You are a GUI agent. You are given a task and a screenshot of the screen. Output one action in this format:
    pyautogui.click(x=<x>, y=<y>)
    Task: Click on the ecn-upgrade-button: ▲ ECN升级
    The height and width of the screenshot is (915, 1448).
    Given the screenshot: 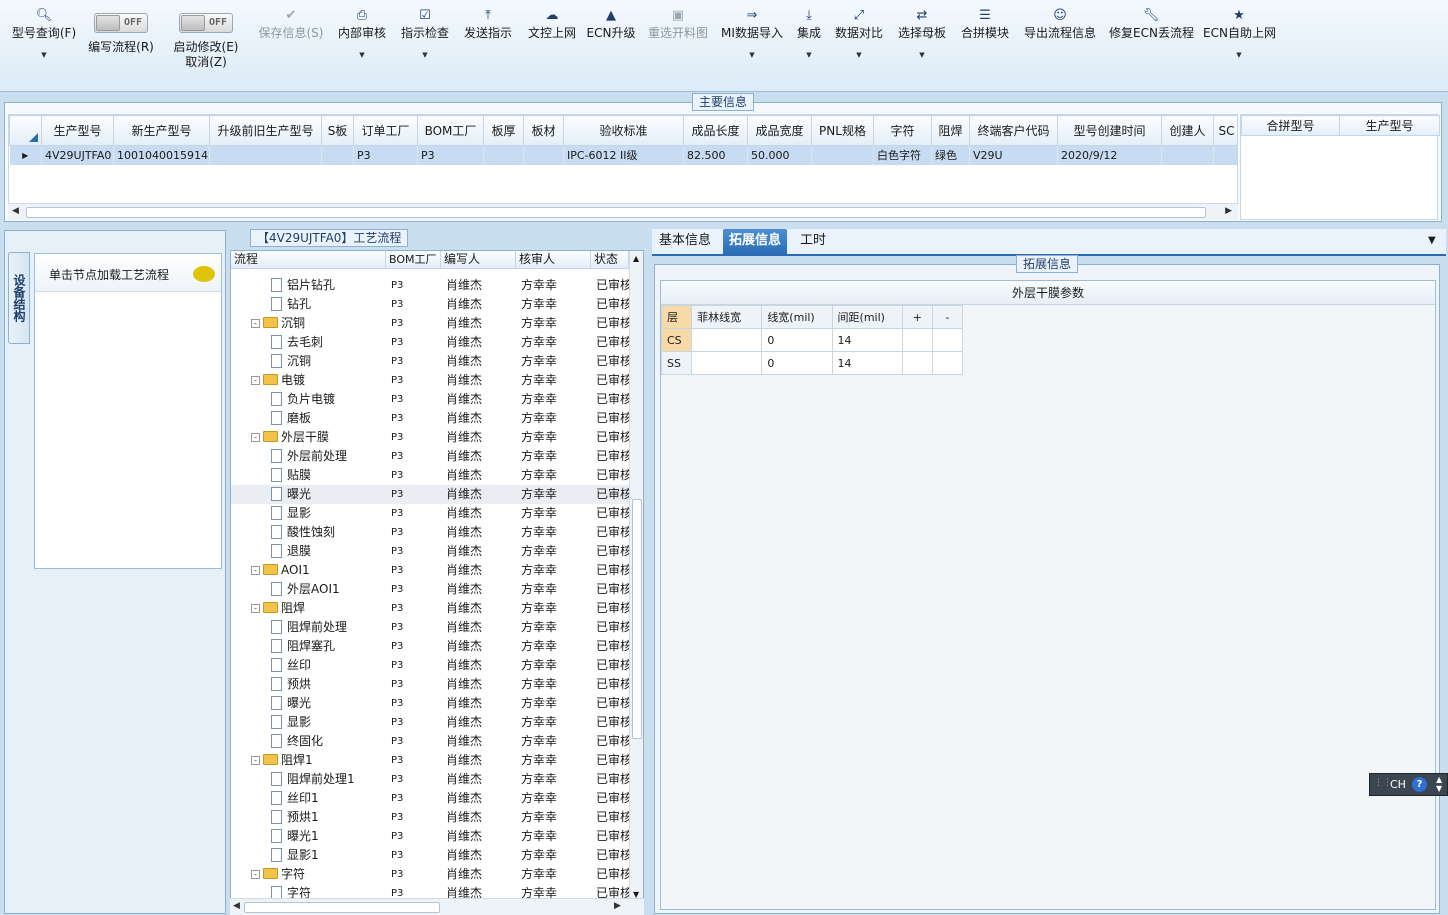 What is the action you would take?
    pyautogui.click(x=611, y=46)
    